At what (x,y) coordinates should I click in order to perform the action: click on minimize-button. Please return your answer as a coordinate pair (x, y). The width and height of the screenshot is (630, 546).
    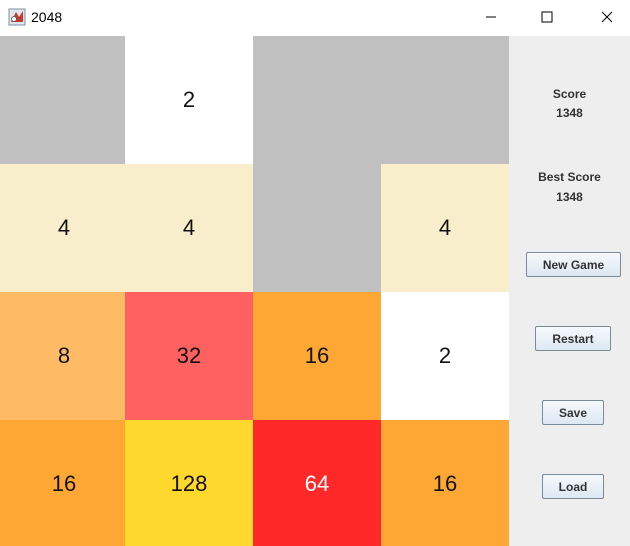
    Looking at the image, I should click on (491, 17).